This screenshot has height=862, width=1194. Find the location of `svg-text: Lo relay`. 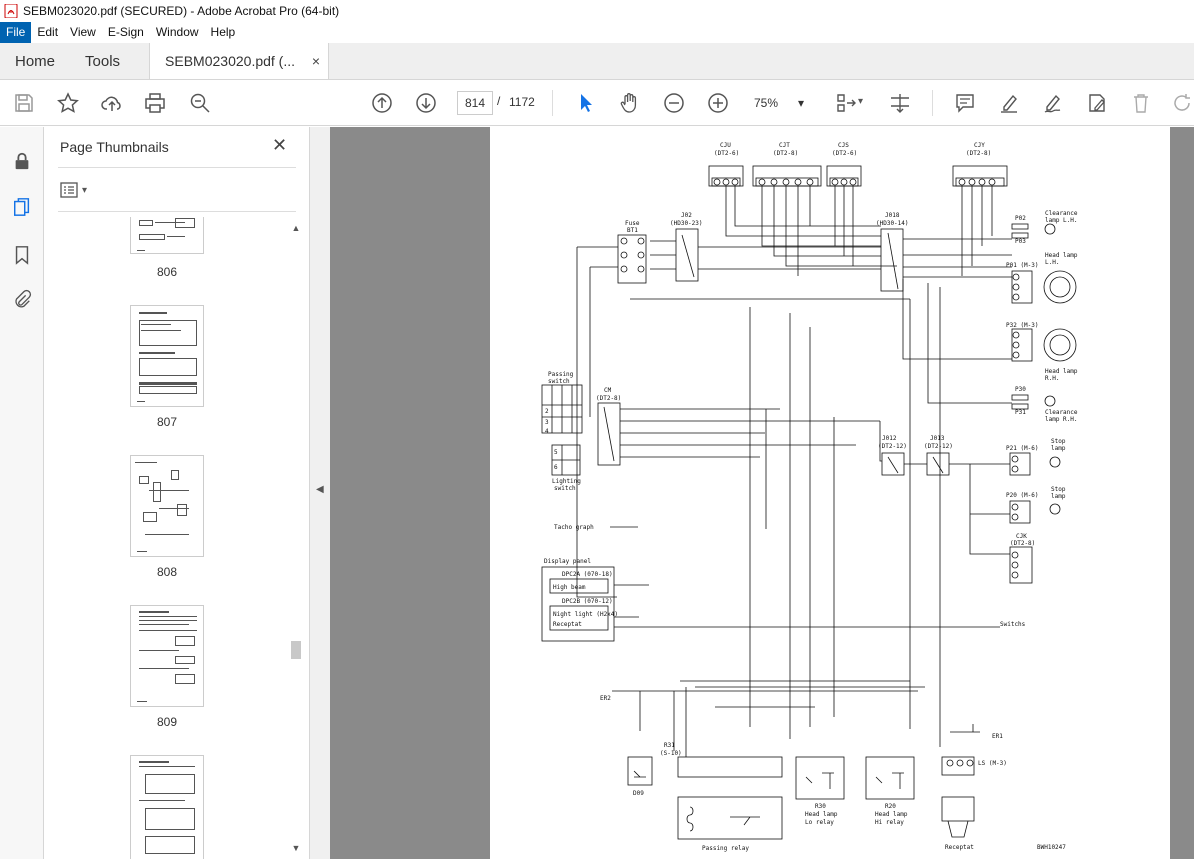

svg-text: Lo relay is located at coordinates (819, 822).